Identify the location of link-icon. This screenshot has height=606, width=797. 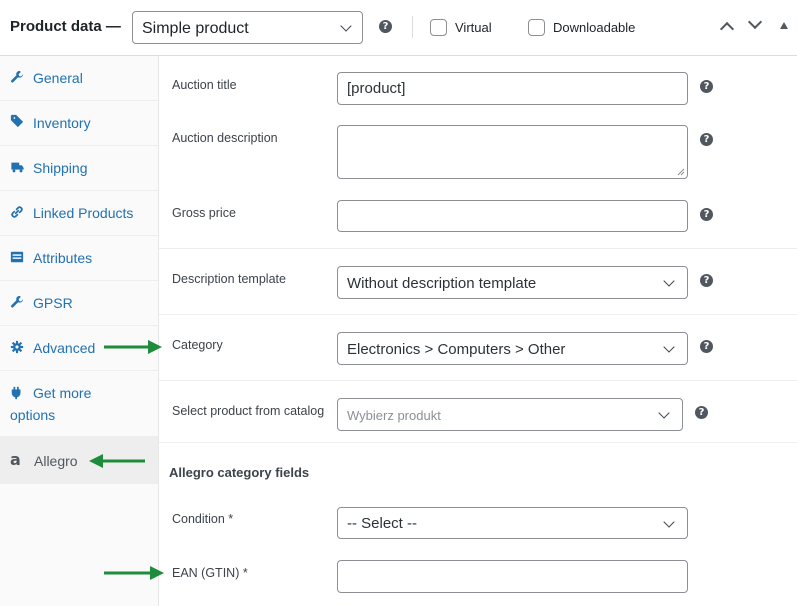
(17, 212).